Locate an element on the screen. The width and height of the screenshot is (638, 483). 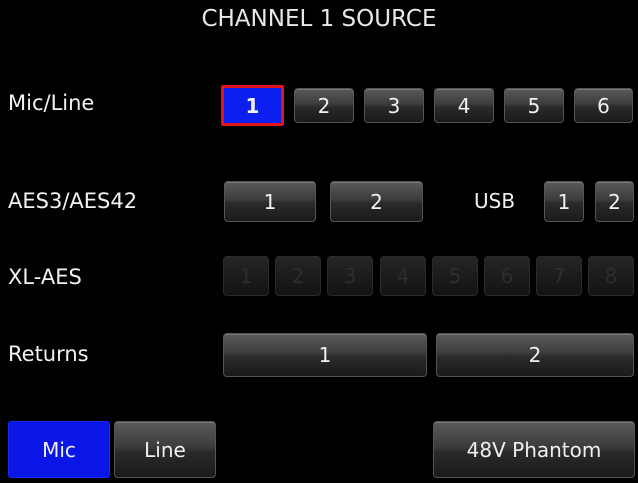
xl-aes-input-5-button: 5 is located at coordinates (455, 276).